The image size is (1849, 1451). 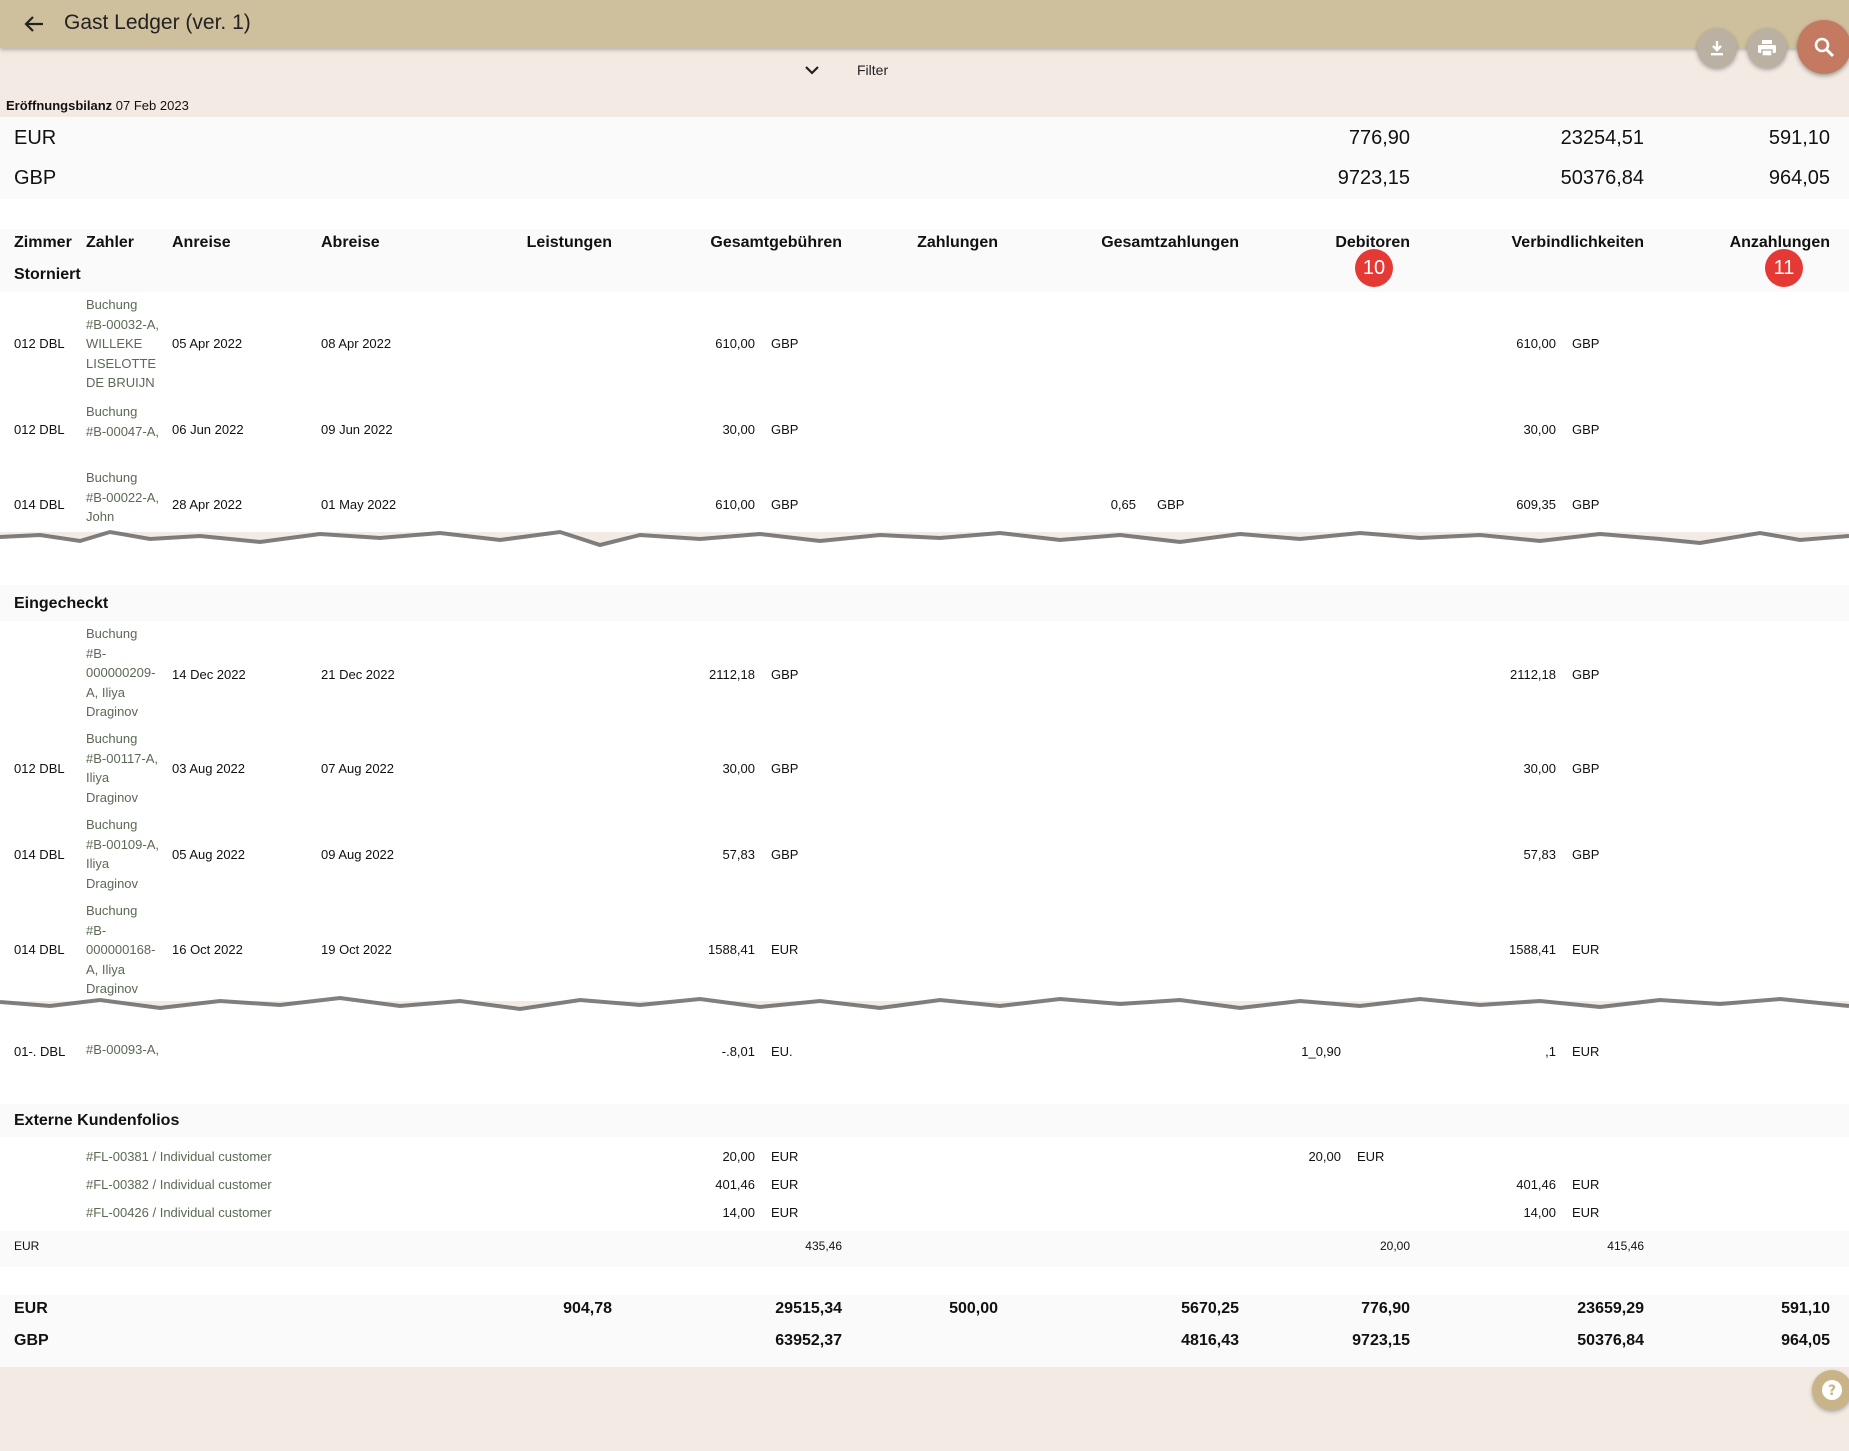 I want to click on folio-link: #FL-00382 / Individual customer, so click(x=179, y=1184).